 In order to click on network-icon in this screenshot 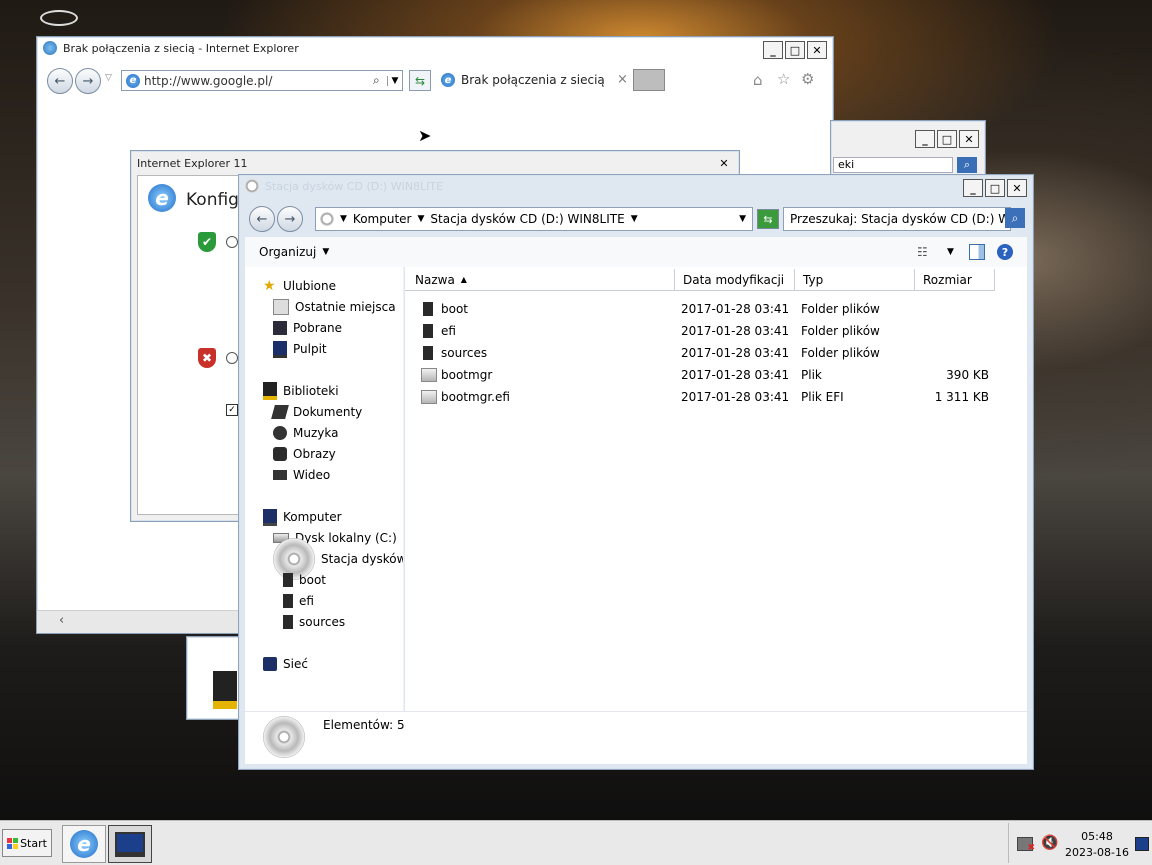, I will do `click(270, 664)`.